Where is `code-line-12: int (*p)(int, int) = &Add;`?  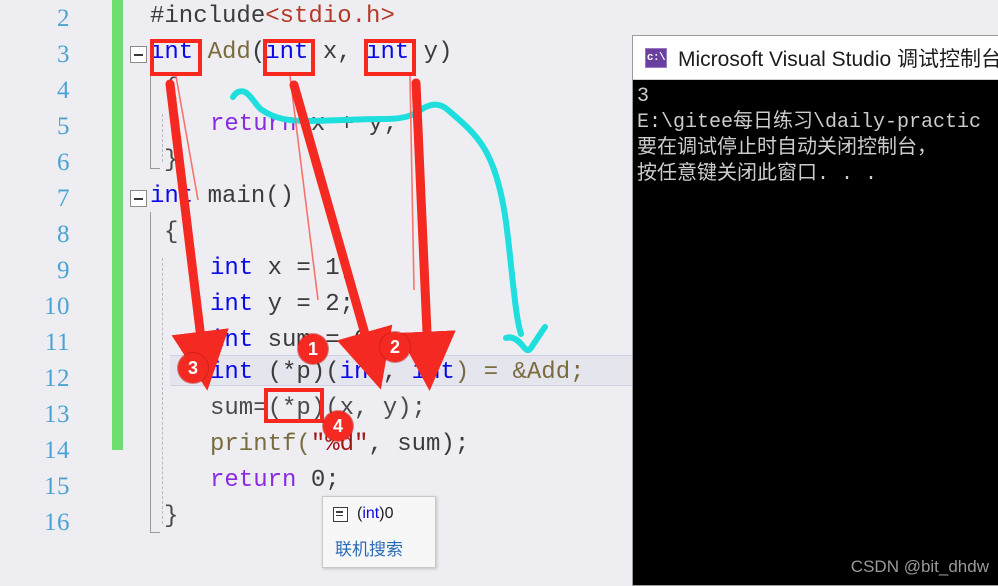
code-line-12: int (*p)(int, int) = &Add; is located at coordinates (397, 373).